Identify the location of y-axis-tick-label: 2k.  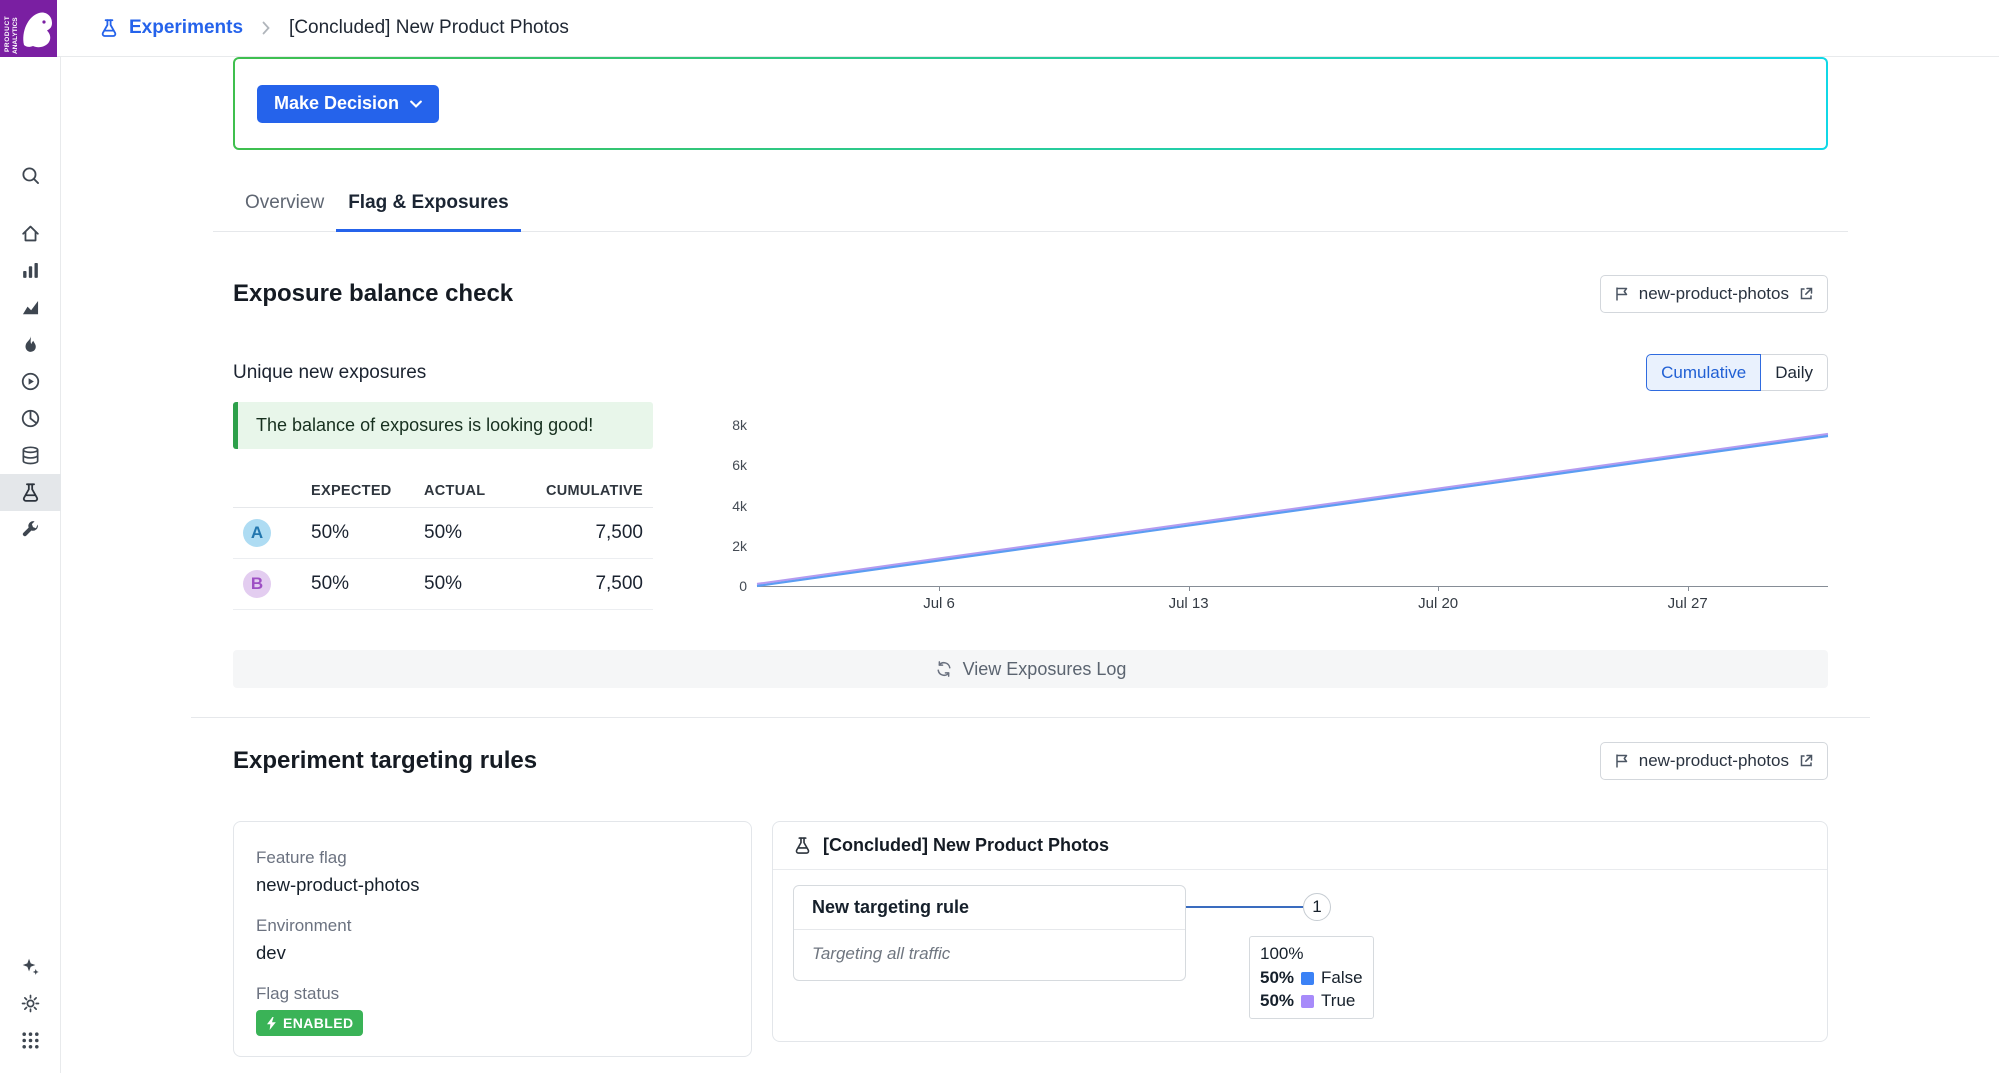
(739, 545).